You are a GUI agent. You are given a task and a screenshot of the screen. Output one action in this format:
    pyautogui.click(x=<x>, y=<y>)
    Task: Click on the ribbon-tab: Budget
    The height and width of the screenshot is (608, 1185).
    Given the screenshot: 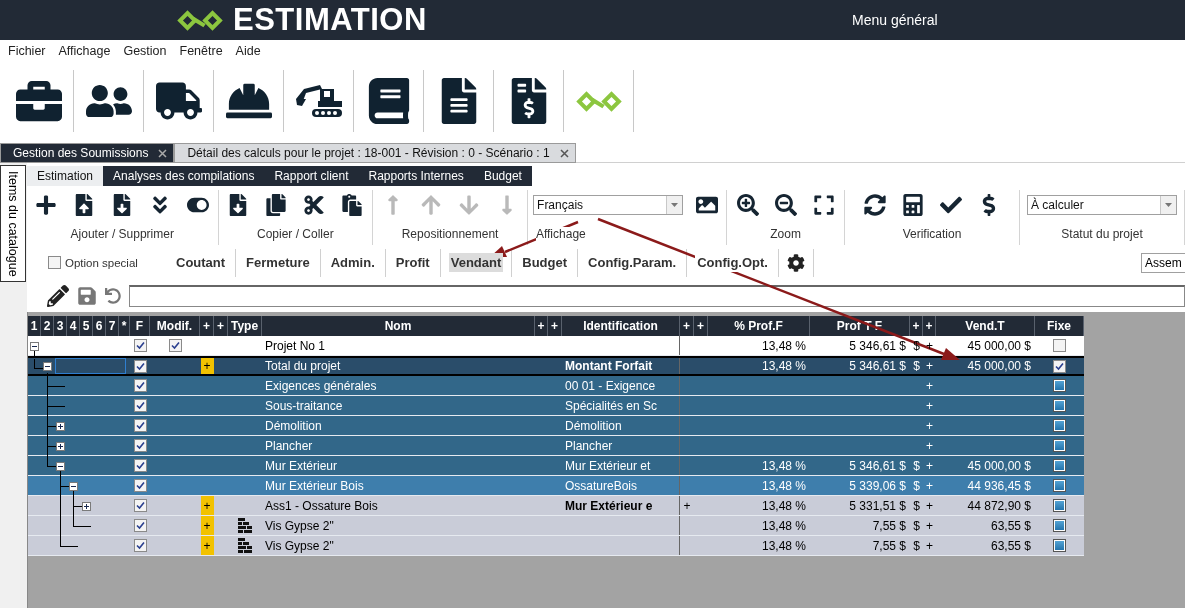 What is the action you would take?
    pyautogui.click(x=502, y=176)
    